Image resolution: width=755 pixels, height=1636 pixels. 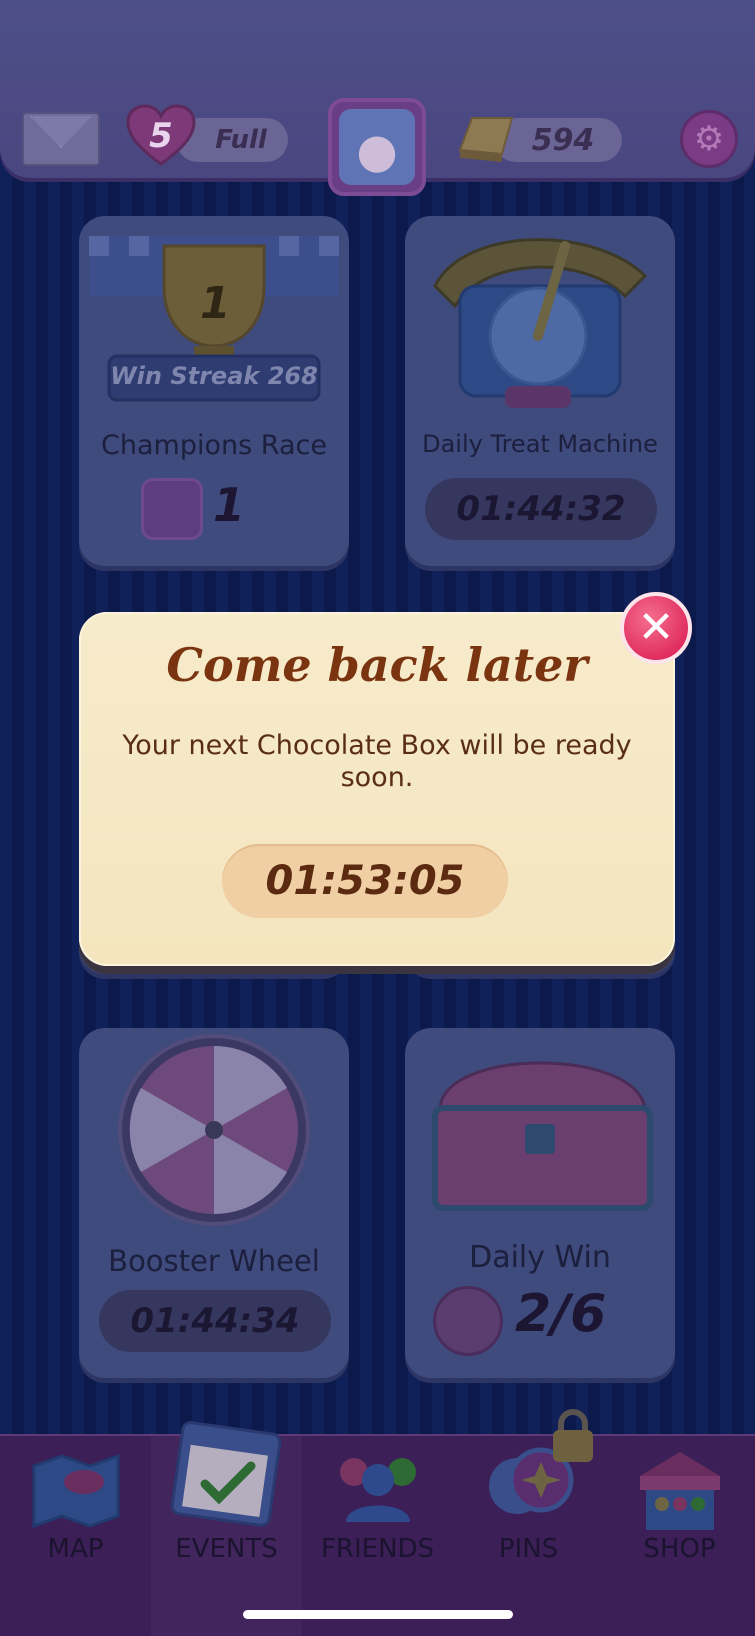 I want to click on timer-value: 01:44:32, so click(x=541, y=509).